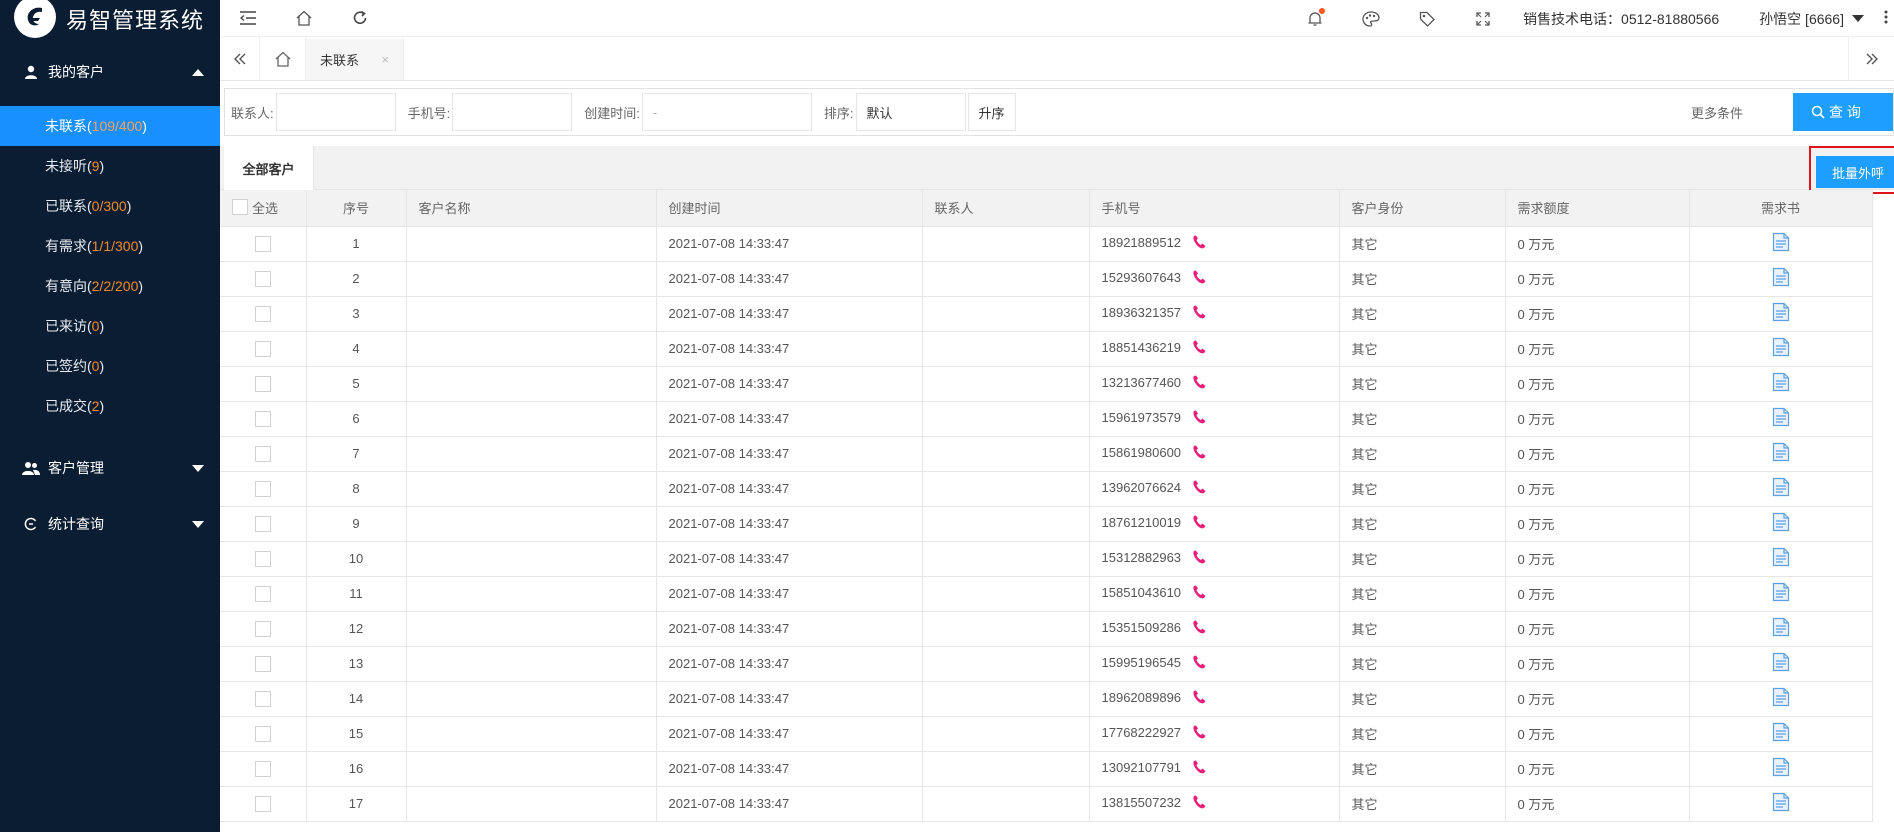  I want to click on menu-fold-icon, so click(248, 18).